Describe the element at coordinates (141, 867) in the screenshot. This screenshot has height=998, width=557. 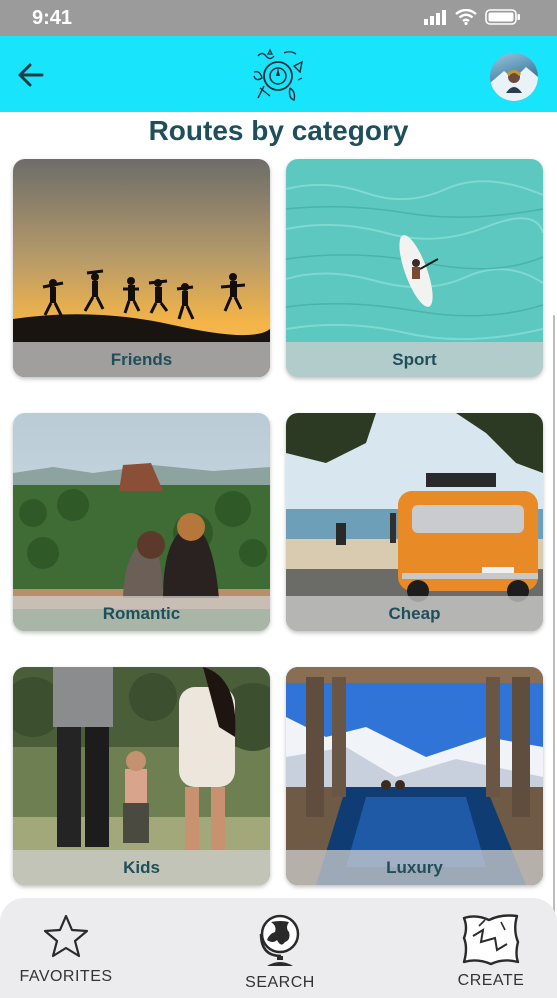
I see `category-label-kids: Kids` at that location.